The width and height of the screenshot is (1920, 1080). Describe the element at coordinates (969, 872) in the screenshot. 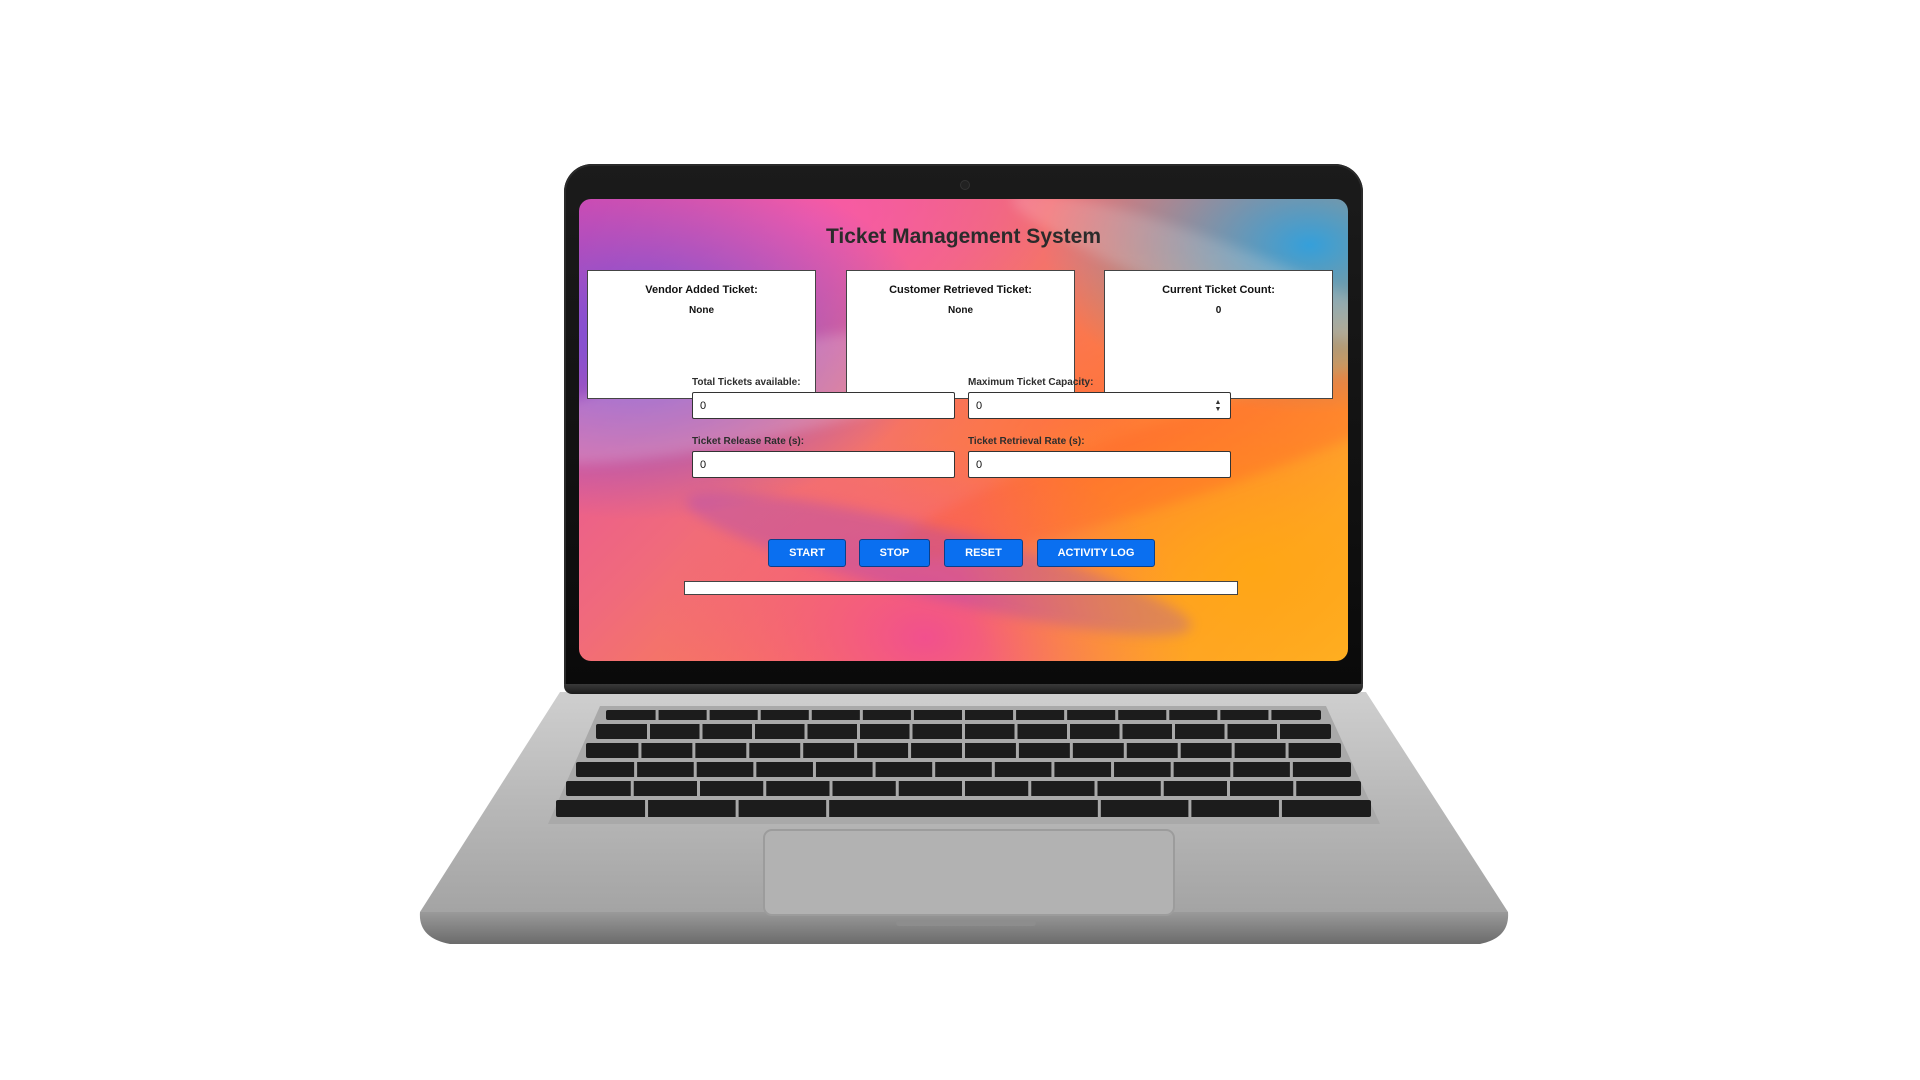

I see `trackpad` at that location.